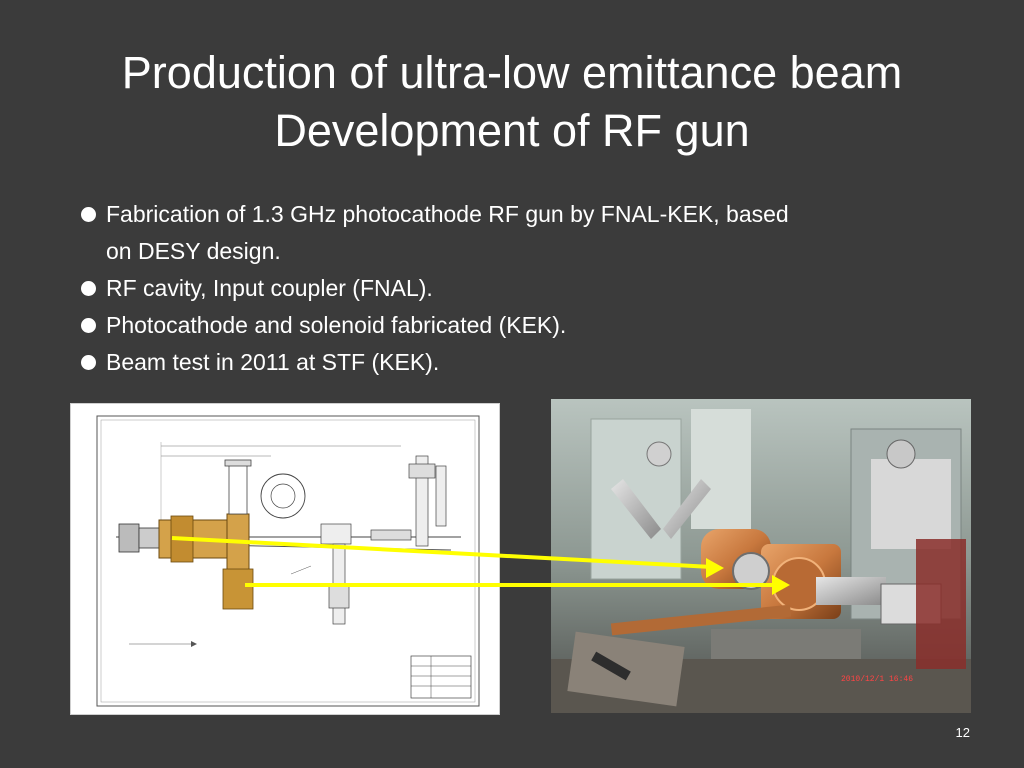 Image resolution: width=1024 pixels, height=768 pixels. What do you see at coordinates (269, 288) in the screenshot?
I see `bullet-text: RF cavity, Input coupler (FNAL).` at bounding box center [269, 288].